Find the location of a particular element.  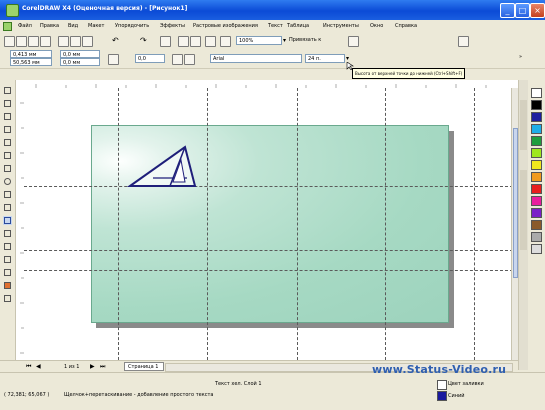

options-icon is located at coordinates (353, 41).